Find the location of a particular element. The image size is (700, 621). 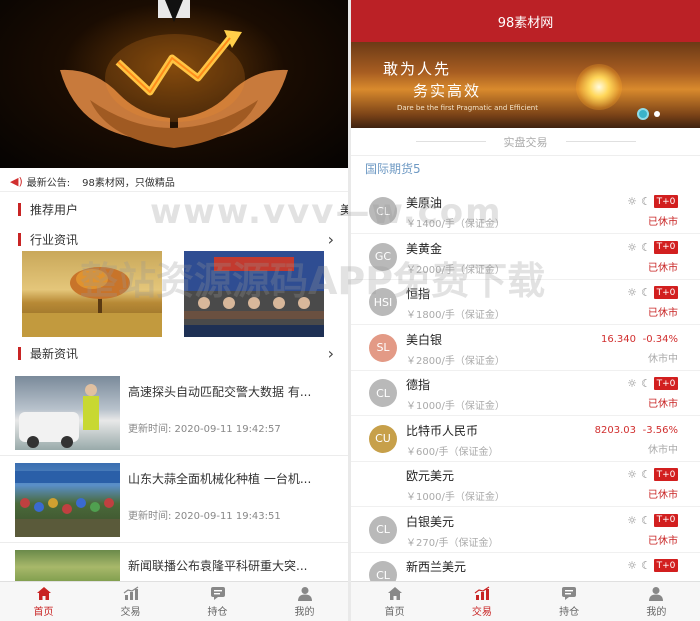

section-divider: 实盘交易 is located at coordinates (525, 142).